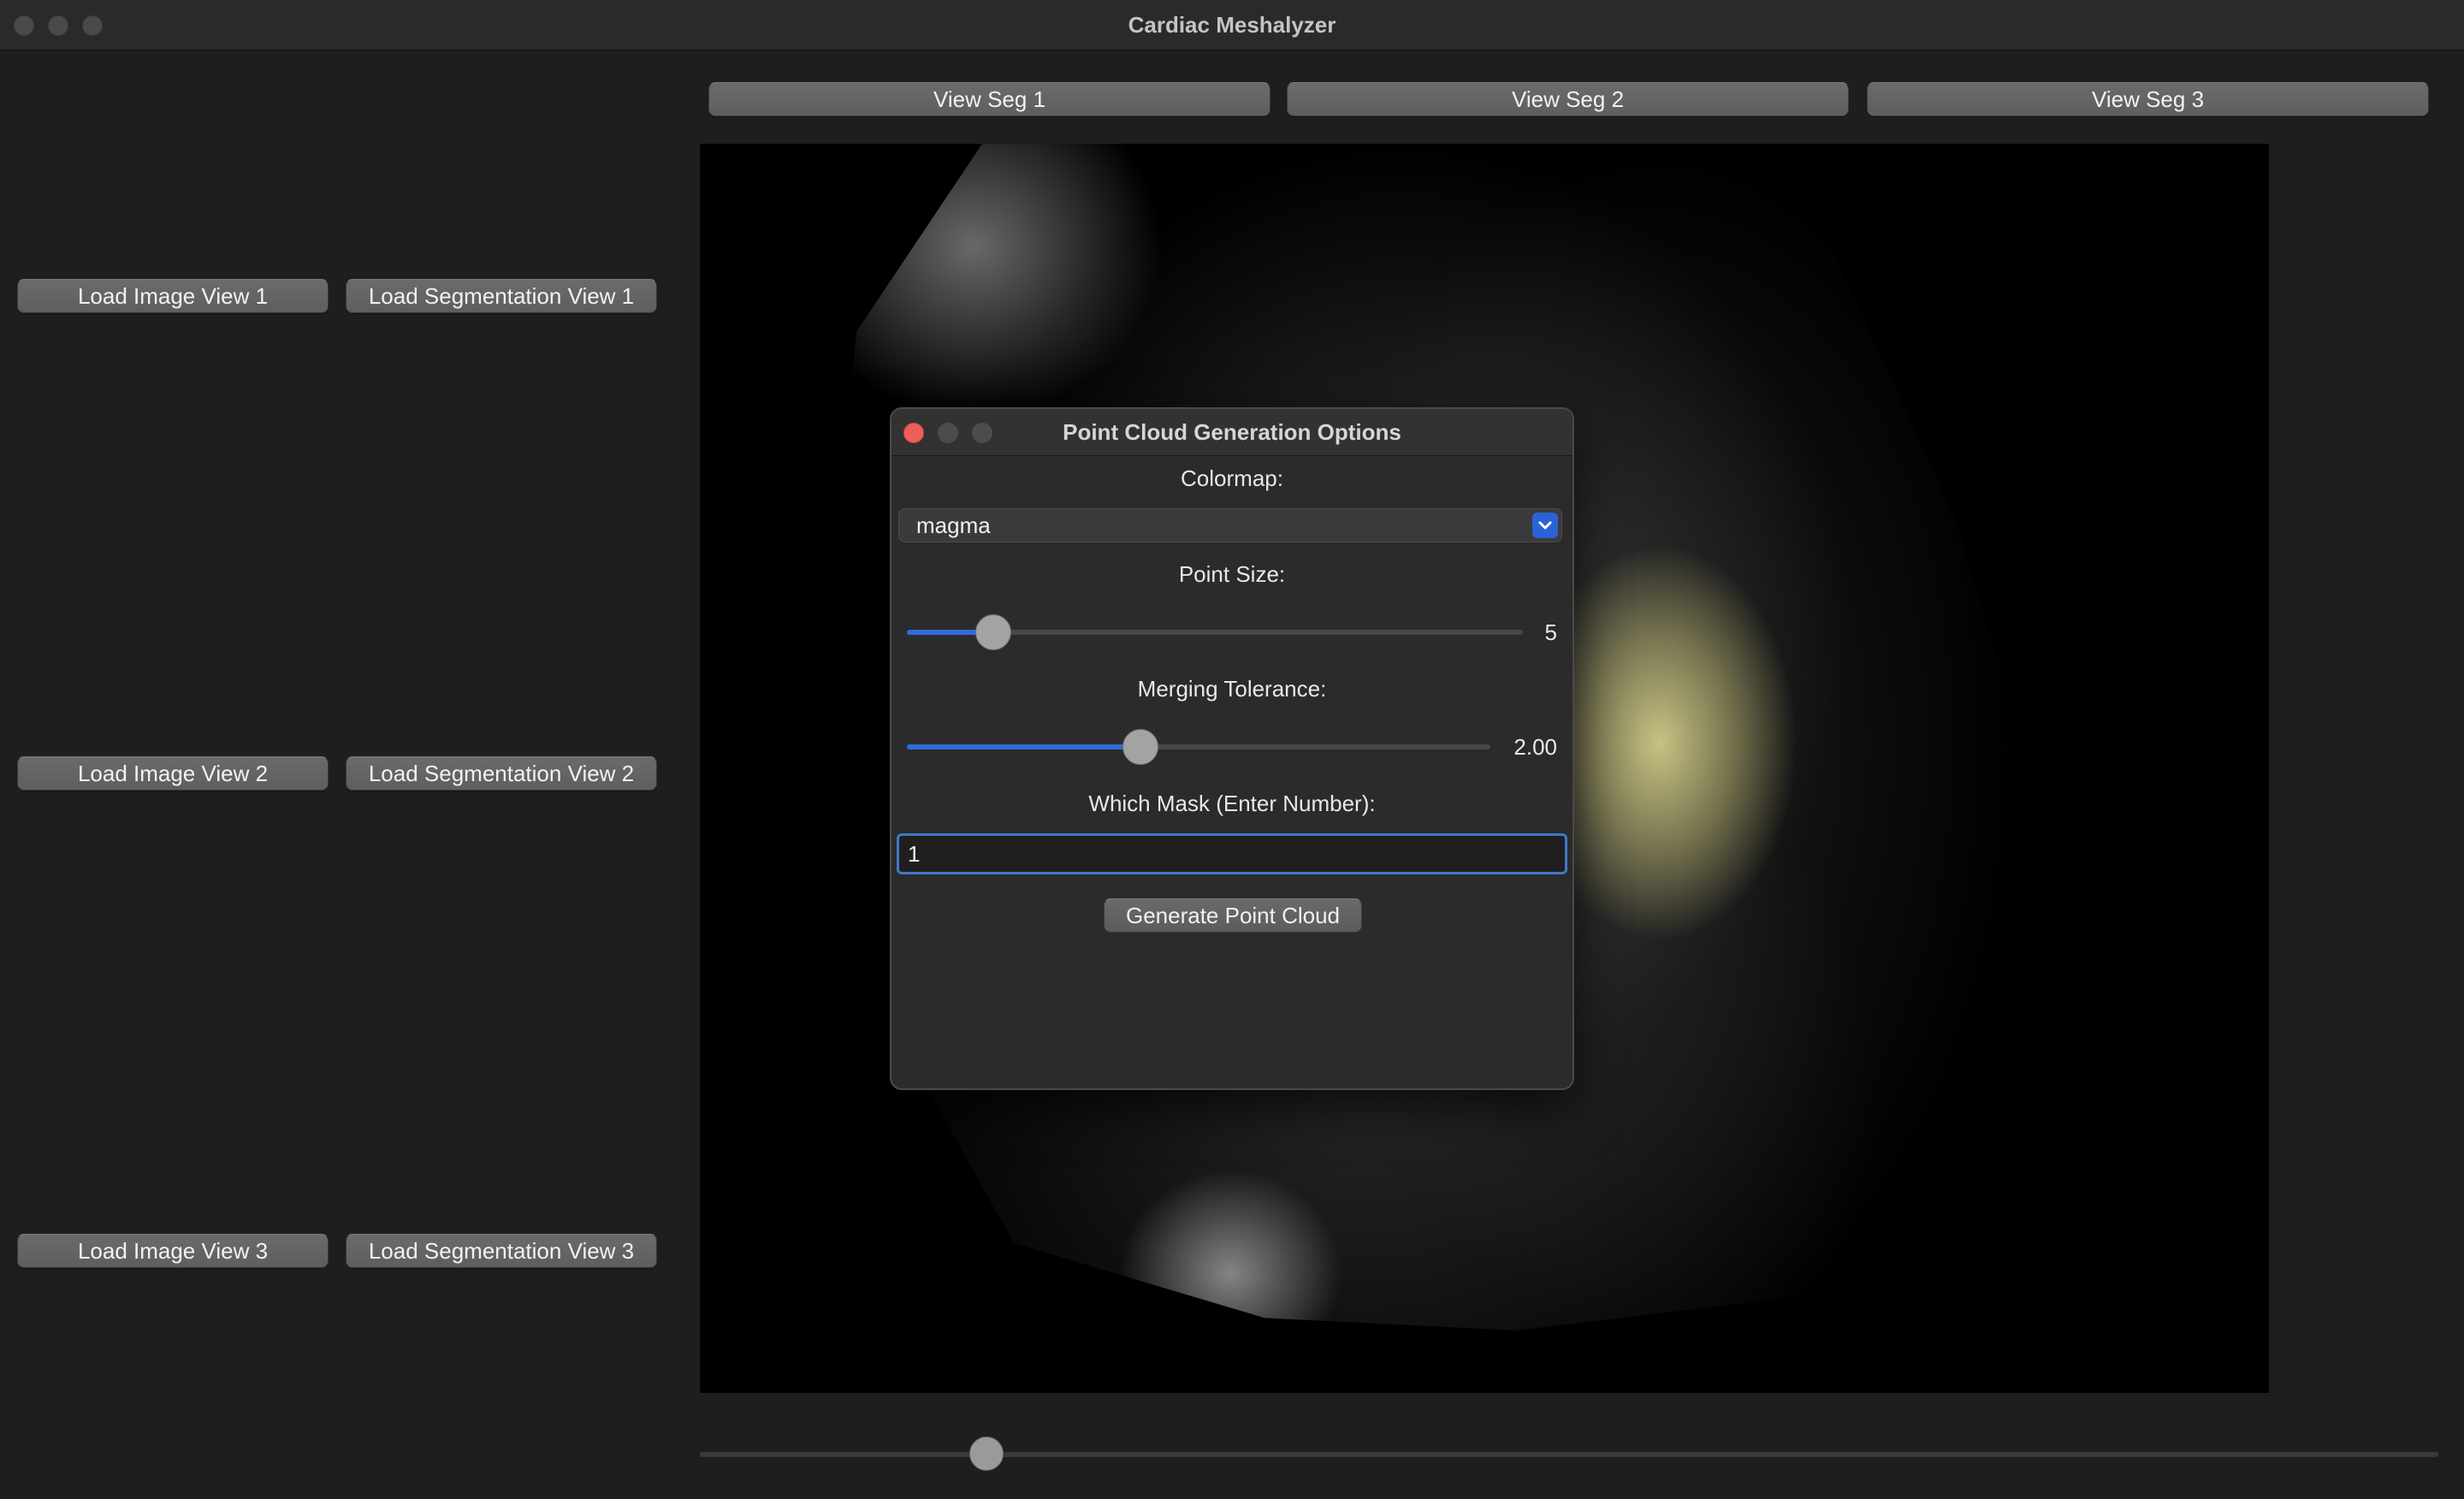  I want to click on window-title: Cardiac Meshalyzer, so click(1232, 25).